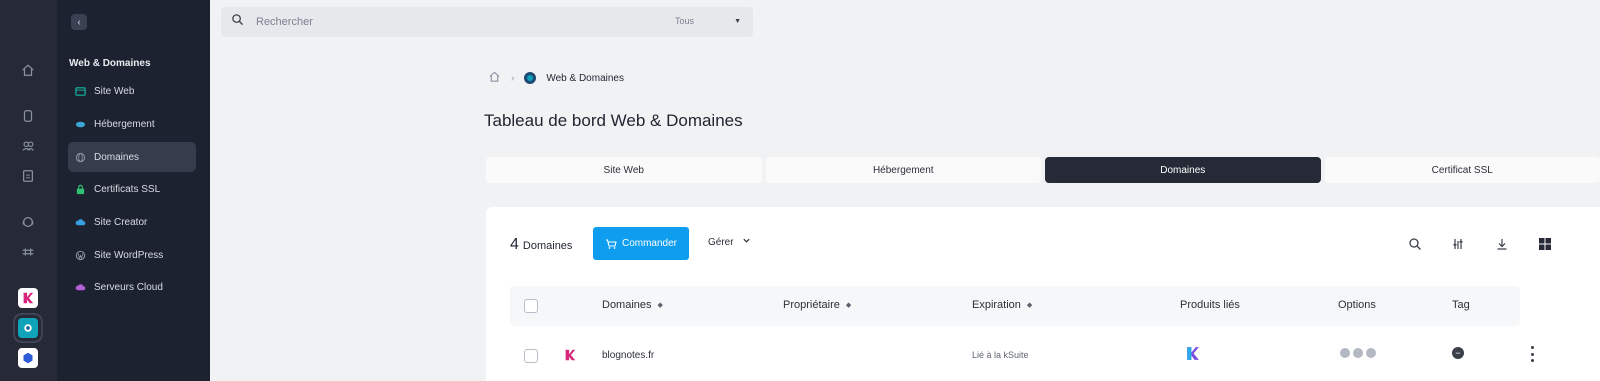 The width and height of the screenshot is (1600, 381). I want to click on sidebar-item-label: Site Web, so click(114, 91).